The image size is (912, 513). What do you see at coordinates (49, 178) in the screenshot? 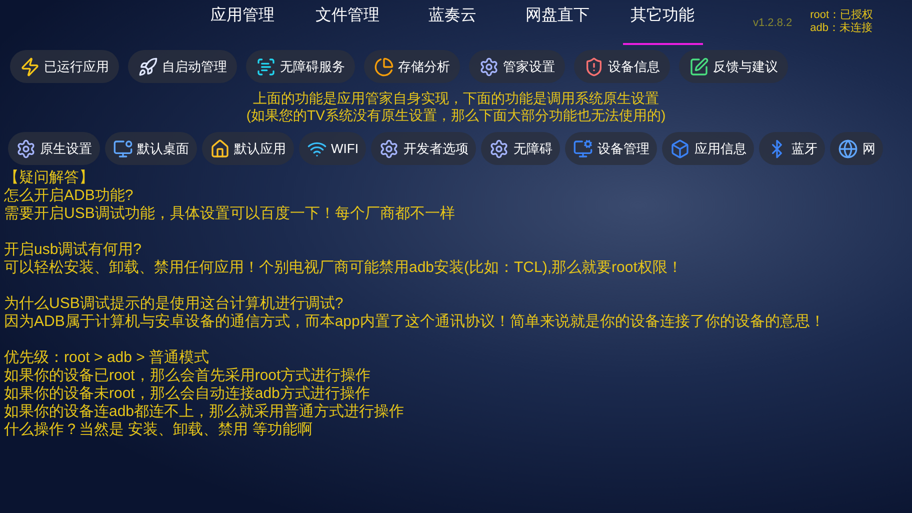
I see `faq-title: 【疑问解答】` at bounding box center [49, 178].